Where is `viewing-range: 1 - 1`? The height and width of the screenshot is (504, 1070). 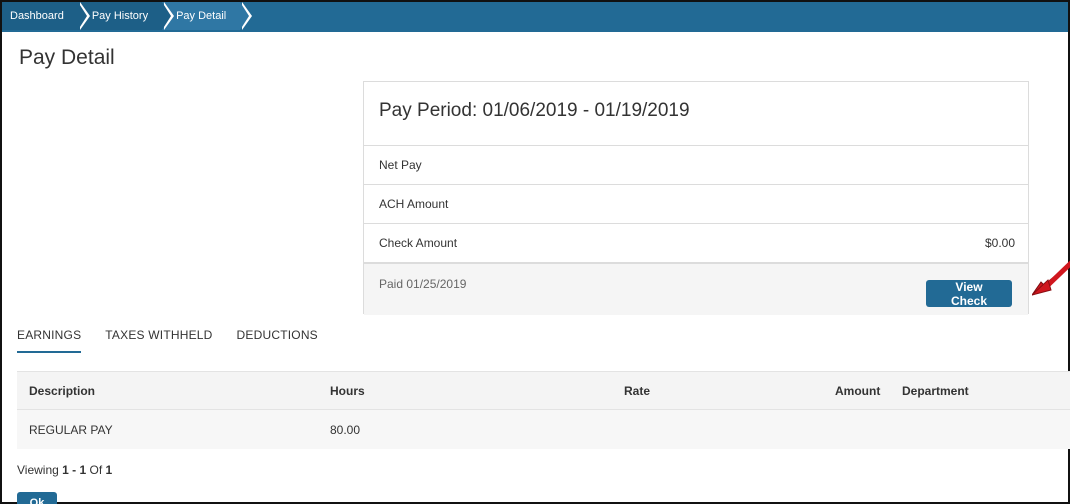
viewing-range: 1 - 1 is located at coordinates (74, 470).